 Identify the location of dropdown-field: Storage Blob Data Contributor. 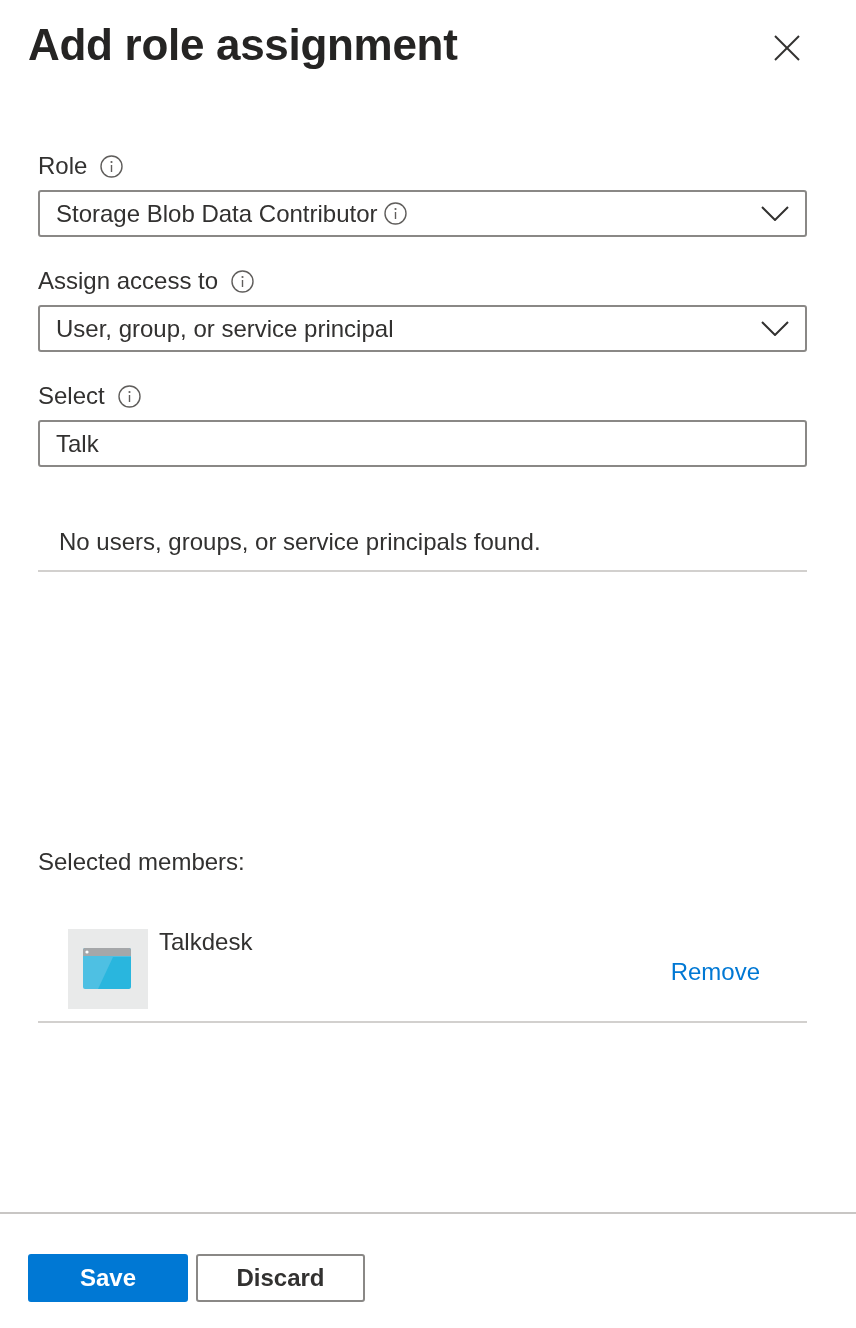
(422, 213).